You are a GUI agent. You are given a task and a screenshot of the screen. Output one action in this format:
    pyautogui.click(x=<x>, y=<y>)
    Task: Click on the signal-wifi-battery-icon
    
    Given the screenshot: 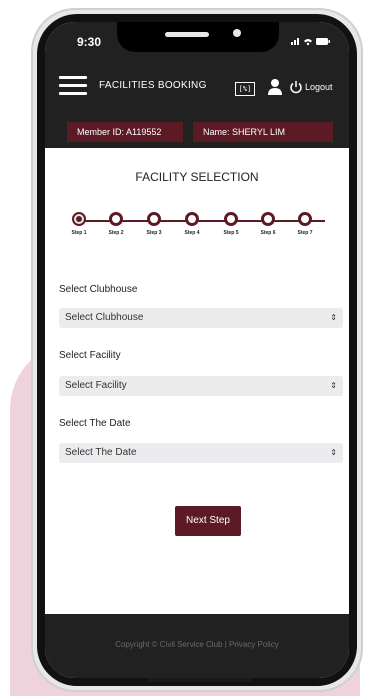 What is the action you would take?
    pyautogui.click(x=310, y=42)
    